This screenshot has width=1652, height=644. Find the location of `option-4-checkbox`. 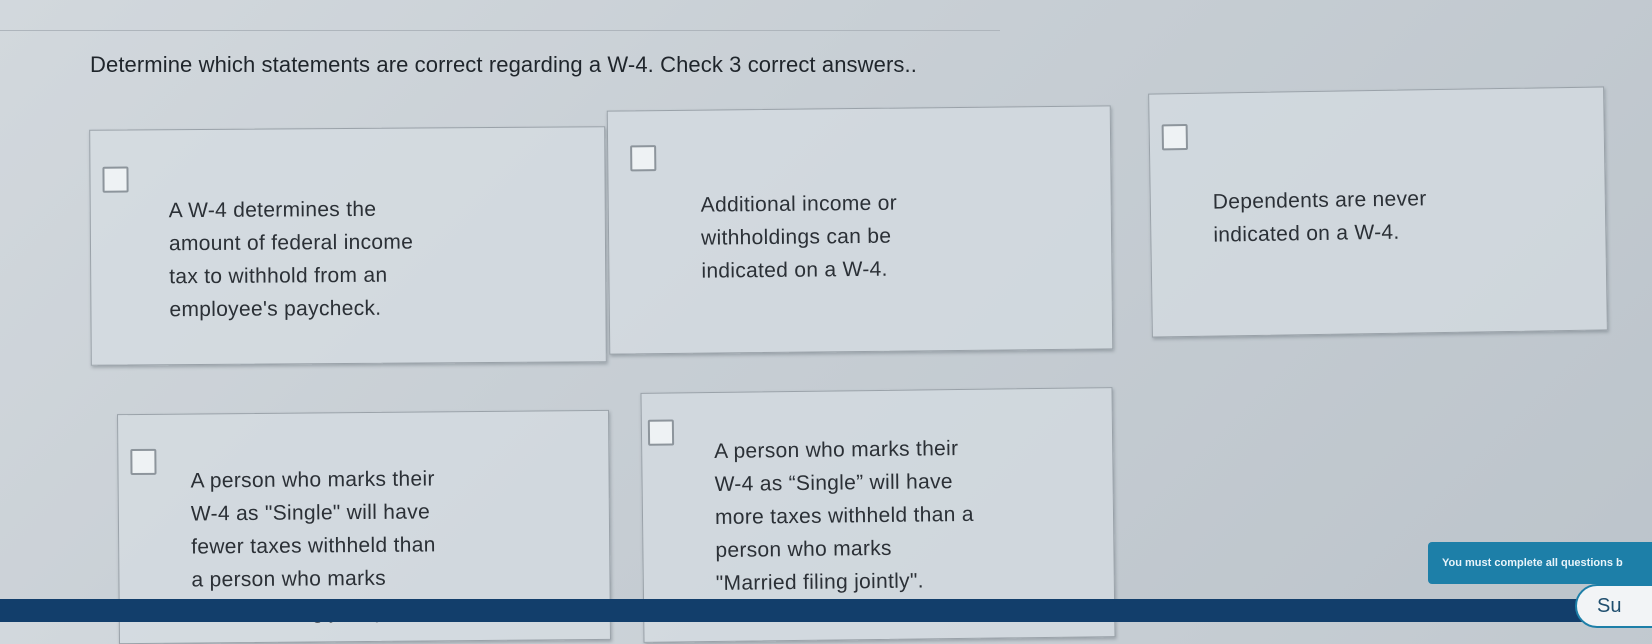

option-4-checkbox is located at coordinates (143, 462).